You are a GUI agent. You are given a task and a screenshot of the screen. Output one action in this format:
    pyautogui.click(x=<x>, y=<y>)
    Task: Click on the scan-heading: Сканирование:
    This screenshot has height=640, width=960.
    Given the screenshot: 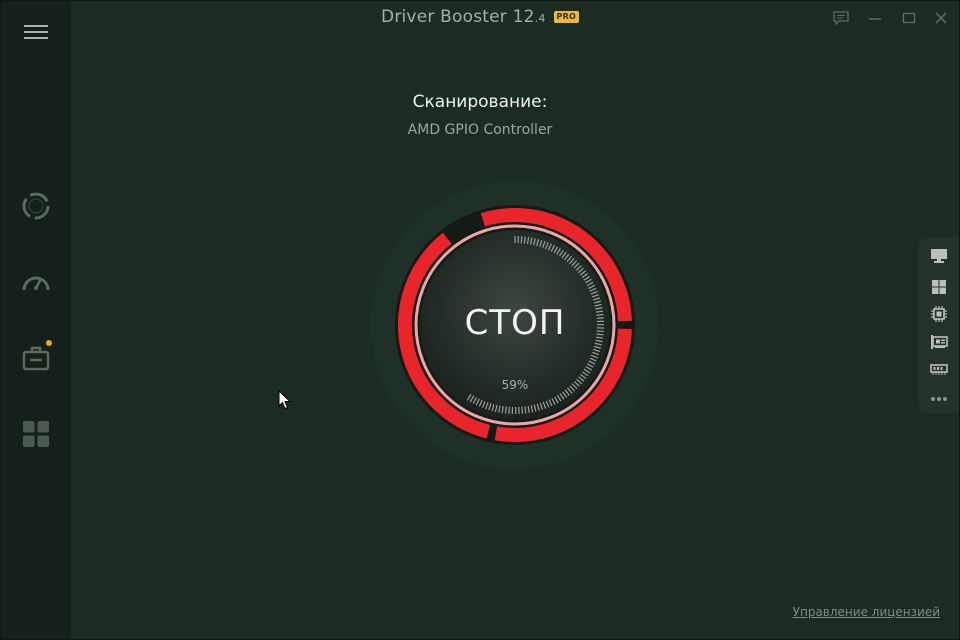 What is the action you would take?
    pyautogui.click(x=480, y=102)
    